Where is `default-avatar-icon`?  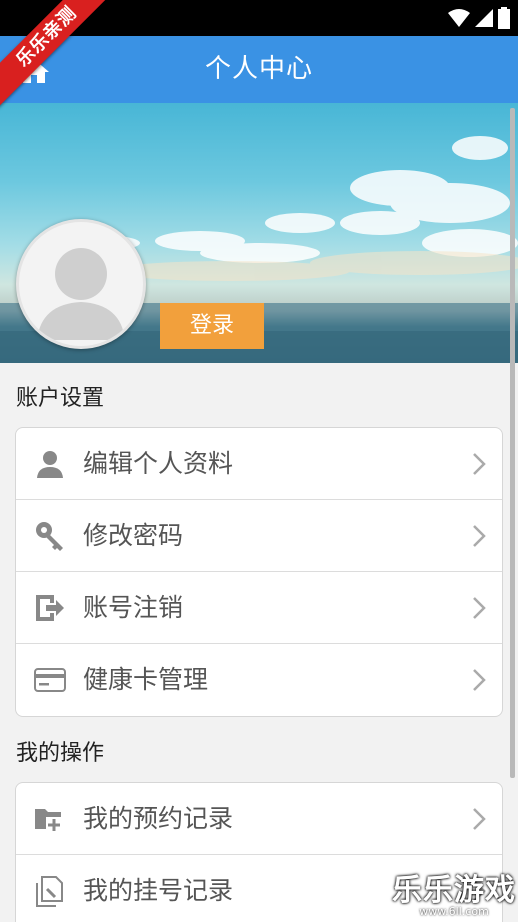 default-avatar-icon is located at coordinates (81, 294).